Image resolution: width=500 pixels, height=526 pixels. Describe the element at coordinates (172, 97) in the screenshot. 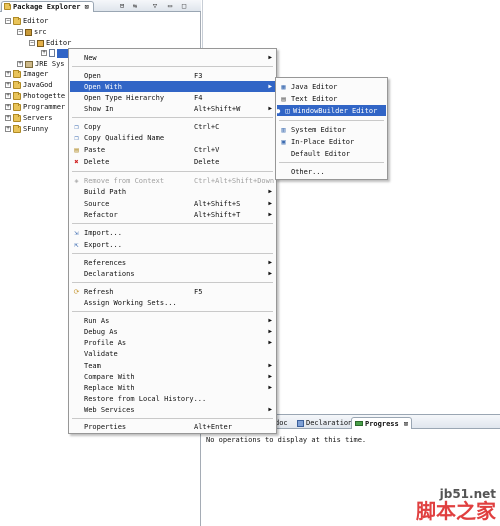

I see `menu-item-open-type-hierarchy: Open Type Hierarchy F4` at that location.